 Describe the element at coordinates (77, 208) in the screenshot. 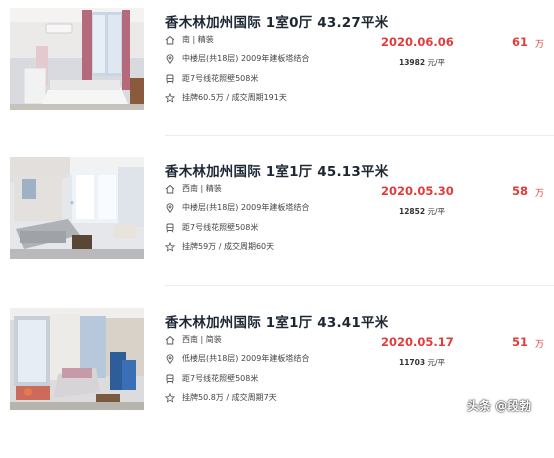

I see `listing-photo: ◆` at that location.